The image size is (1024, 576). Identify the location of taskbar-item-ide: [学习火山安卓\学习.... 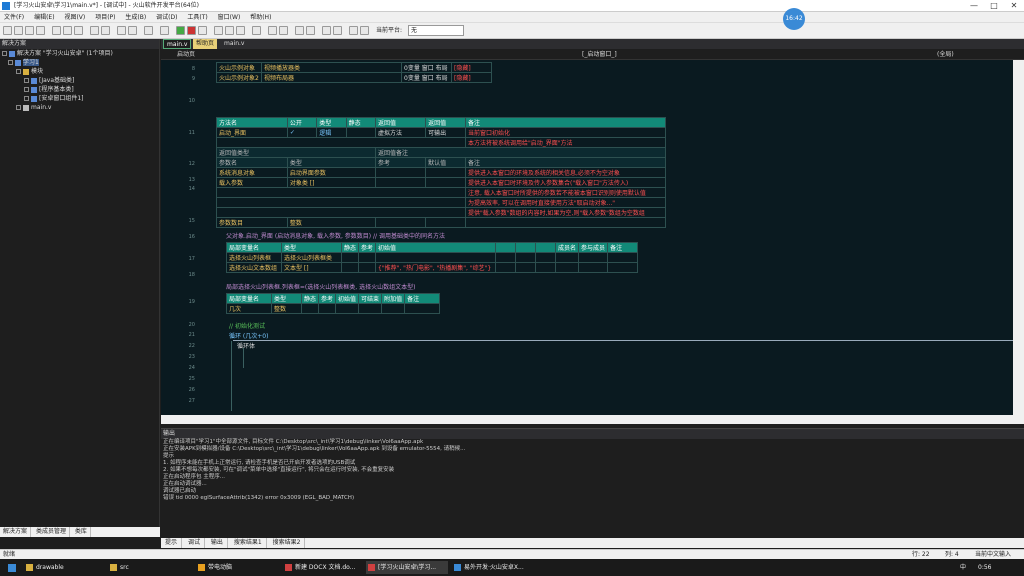
(407, 567).